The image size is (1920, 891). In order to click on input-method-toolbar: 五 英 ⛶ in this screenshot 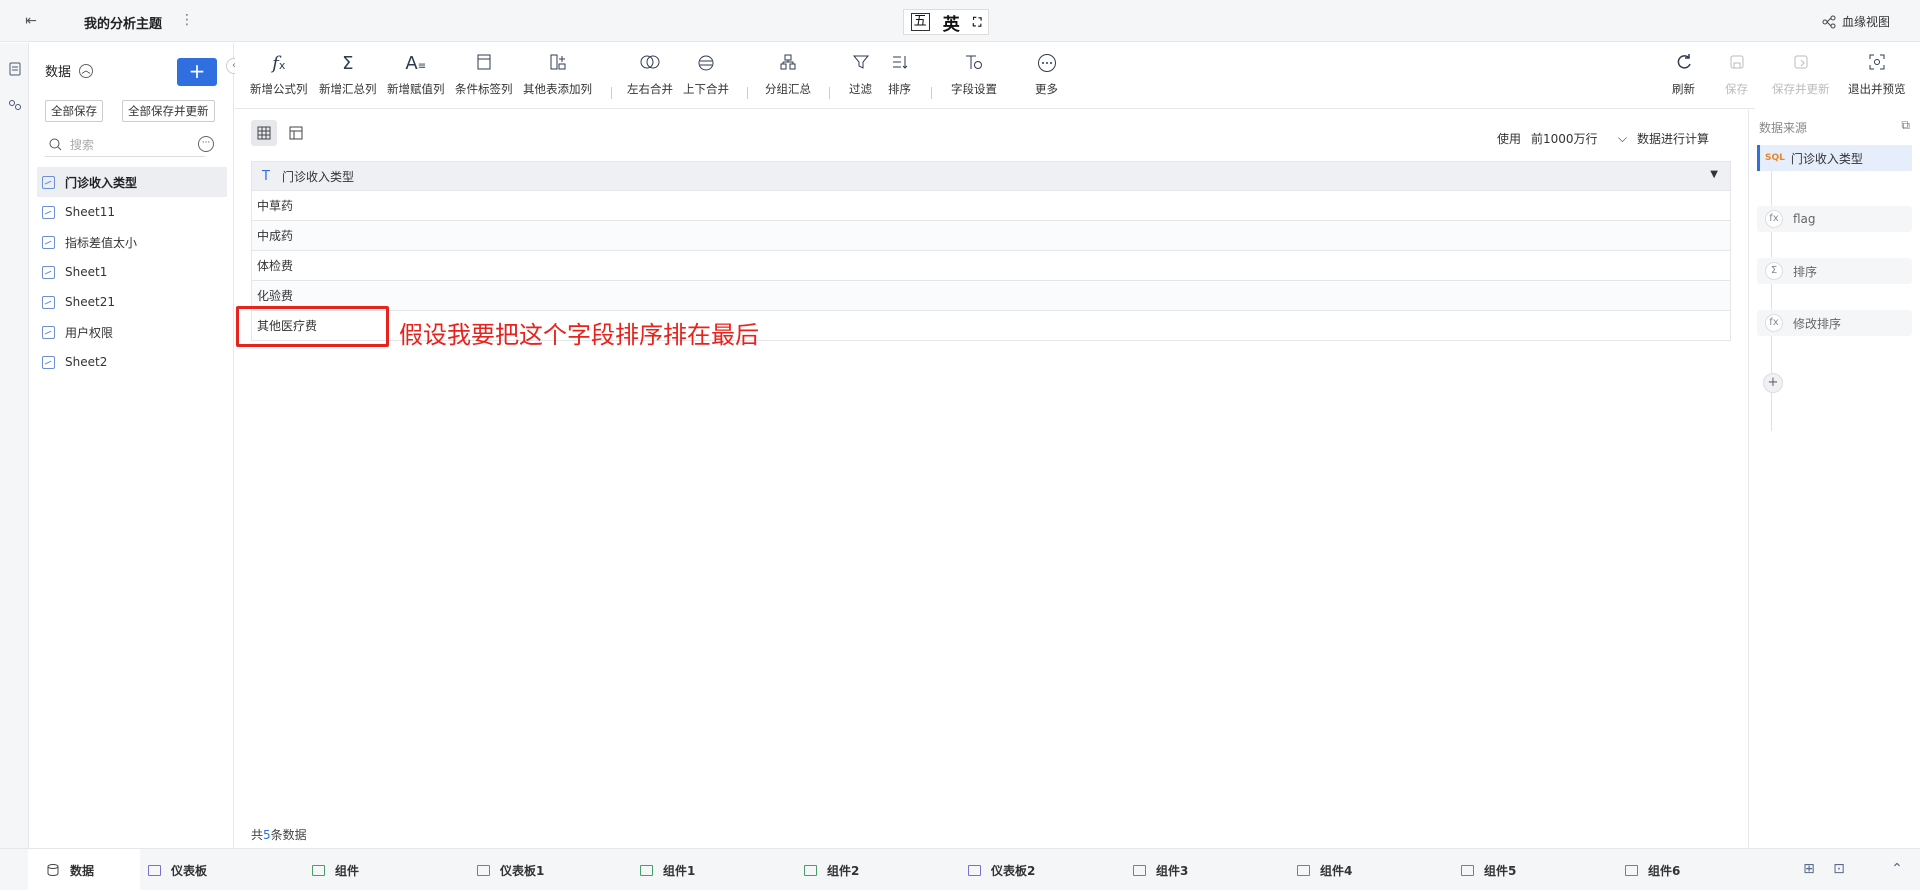, I will do `click(946, 22)`.